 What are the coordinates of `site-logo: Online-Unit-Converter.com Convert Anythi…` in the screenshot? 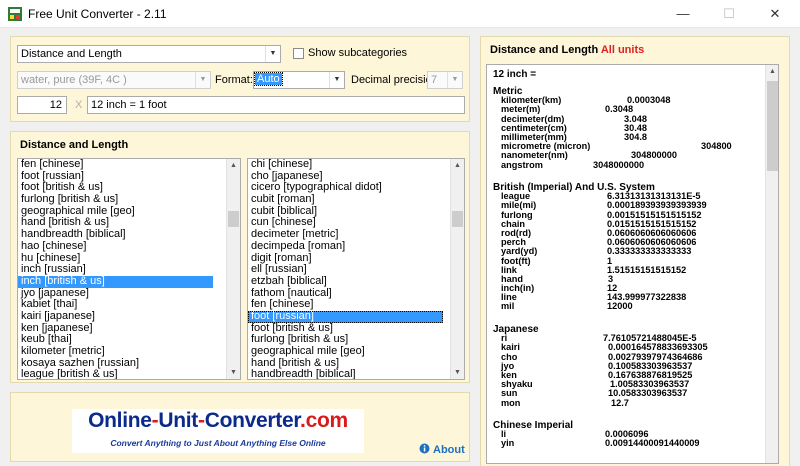 It's located at (218, 431).